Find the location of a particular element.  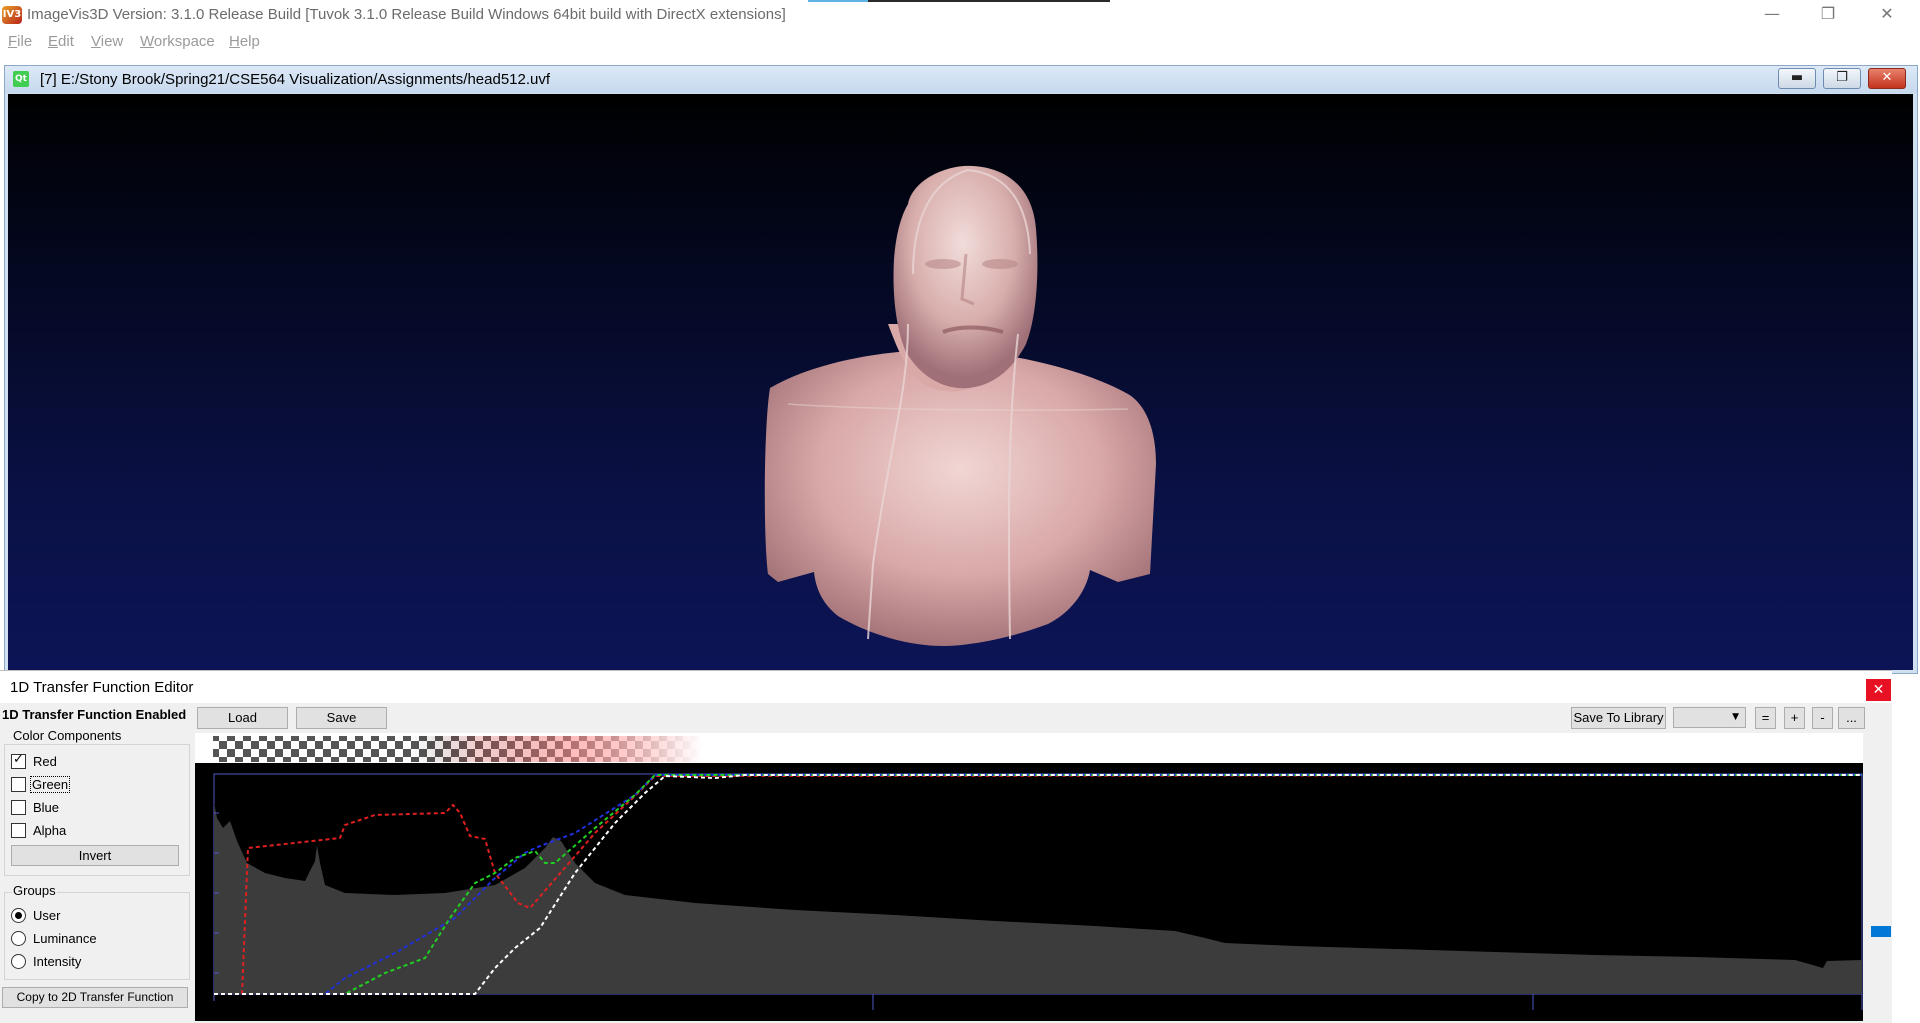

tf-editor-close-button: ✕ is located at coordinates (1878, 690).